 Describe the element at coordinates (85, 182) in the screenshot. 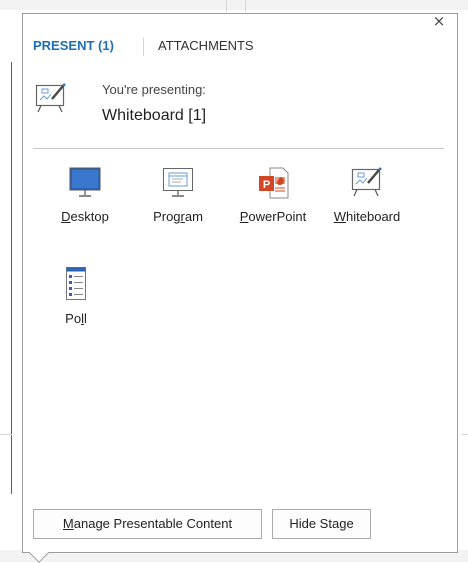

I see `desktop-monitor-icon` at that location.